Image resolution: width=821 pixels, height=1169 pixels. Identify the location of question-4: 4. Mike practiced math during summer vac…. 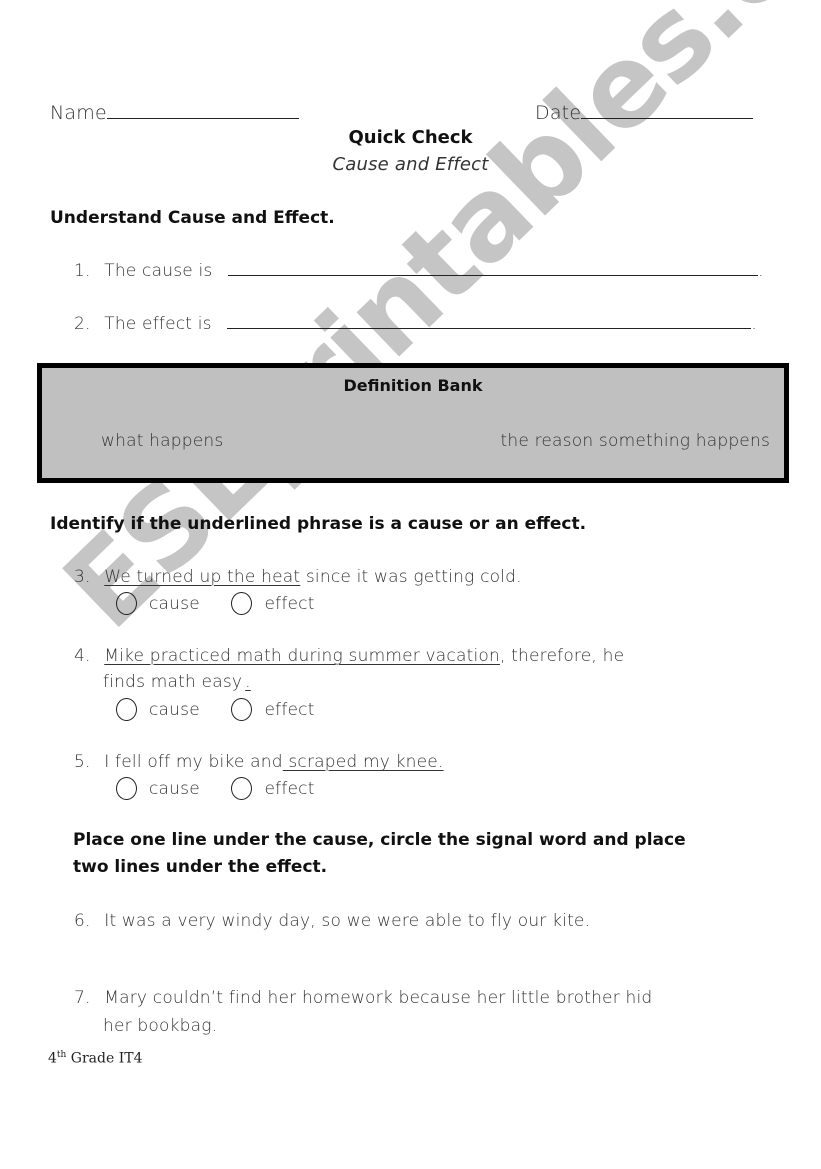
(349, 656).